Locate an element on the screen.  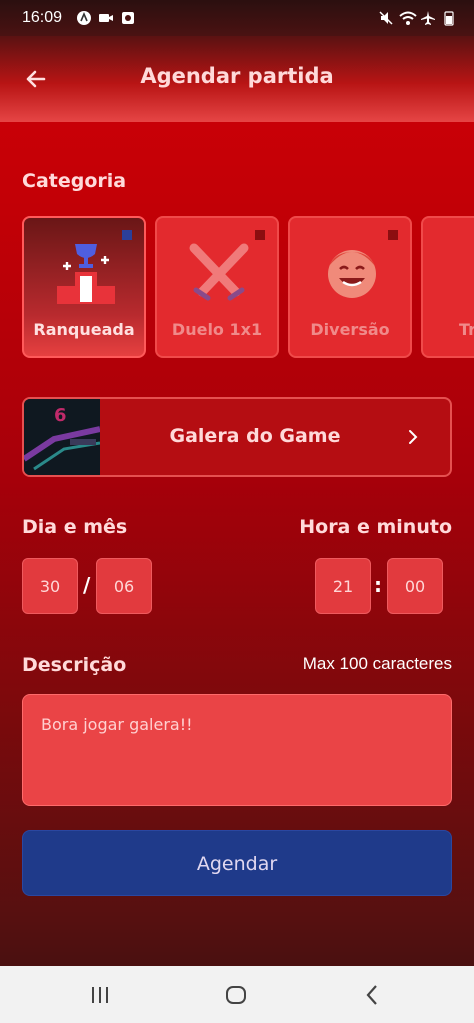
laughing-face-icon is located at coordinates (352, 274).